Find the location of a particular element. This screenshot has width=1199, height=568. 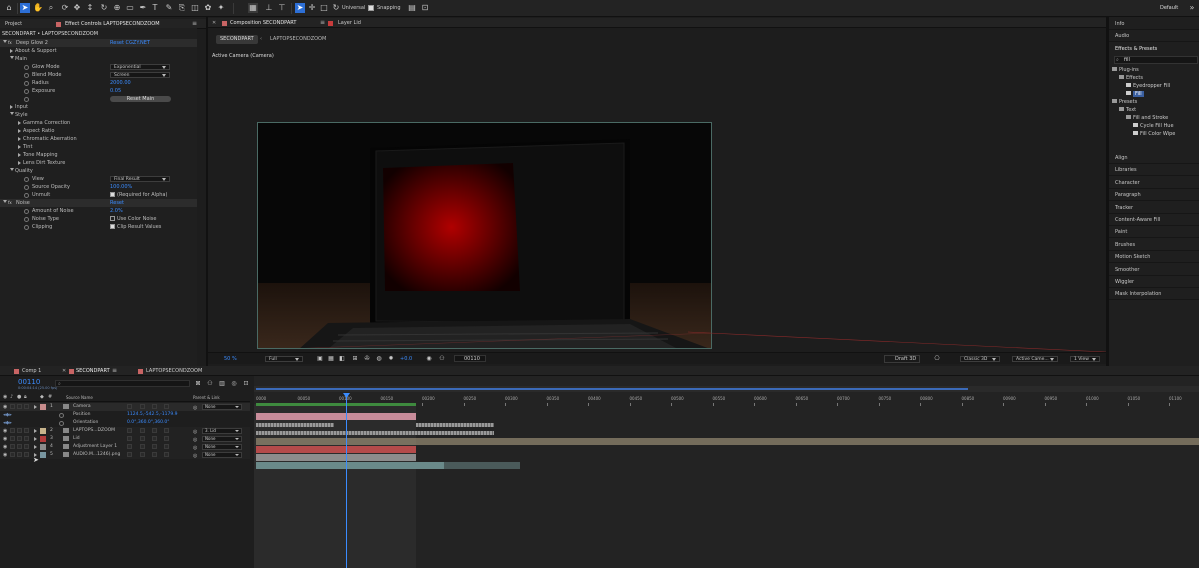

keyframe-strip is located at coordinates (295, 425).